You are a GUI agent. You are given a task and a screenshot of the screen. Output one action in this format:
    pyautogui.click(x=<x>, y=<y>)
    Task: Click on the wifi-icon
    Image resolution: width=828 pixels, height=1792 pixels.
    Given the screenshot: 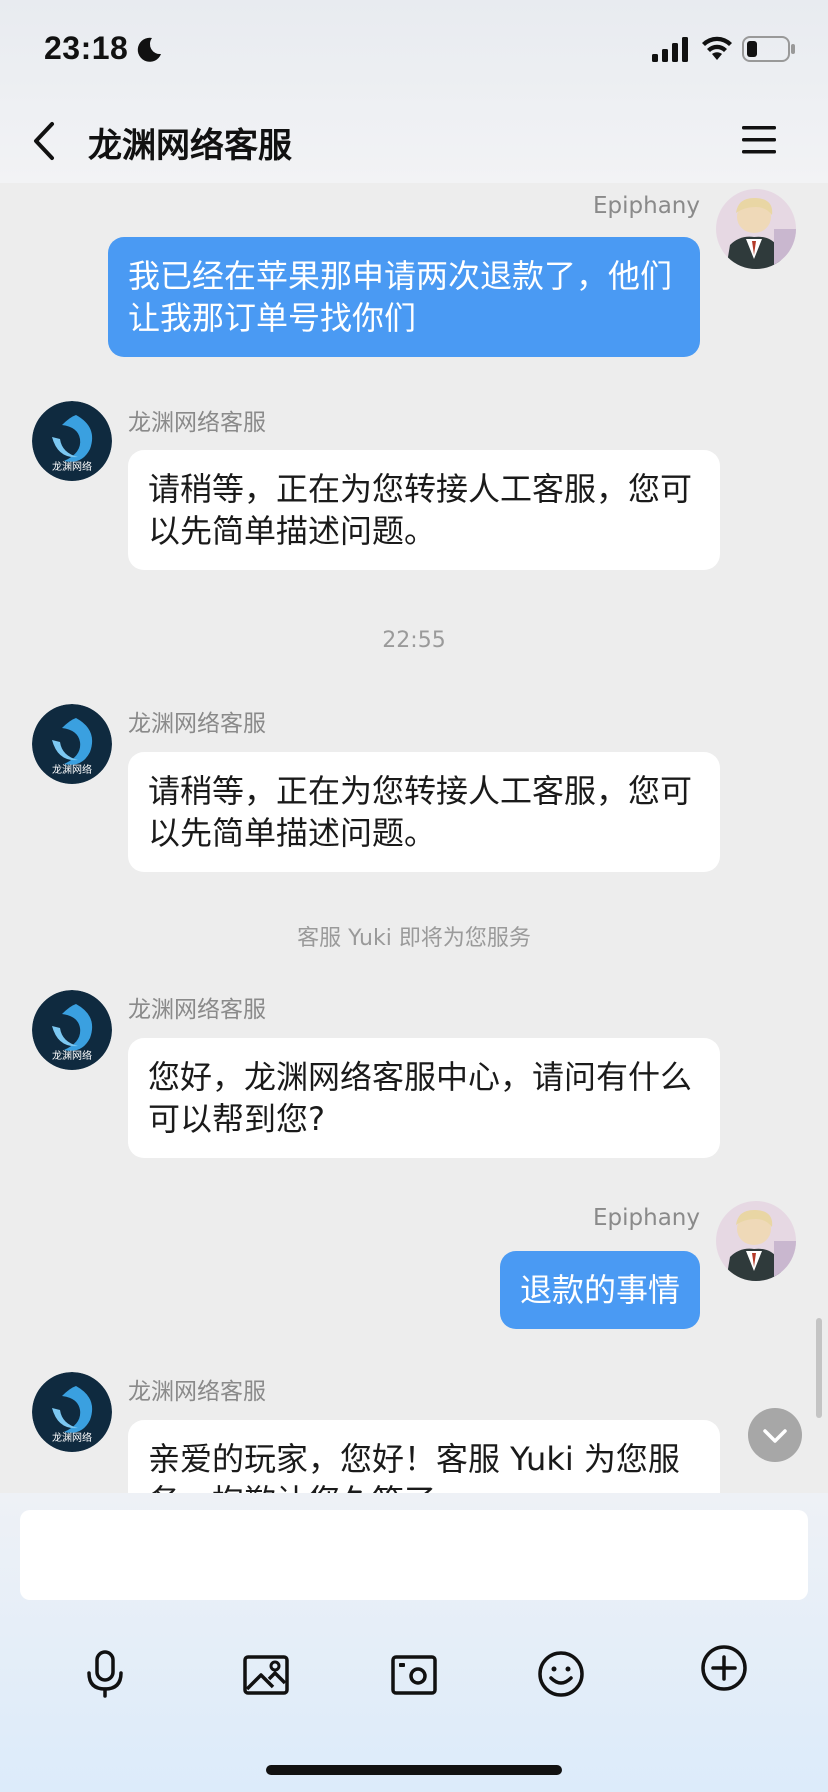 What is the action you would take?
    pyautogui.click(x=717, y=48)
    